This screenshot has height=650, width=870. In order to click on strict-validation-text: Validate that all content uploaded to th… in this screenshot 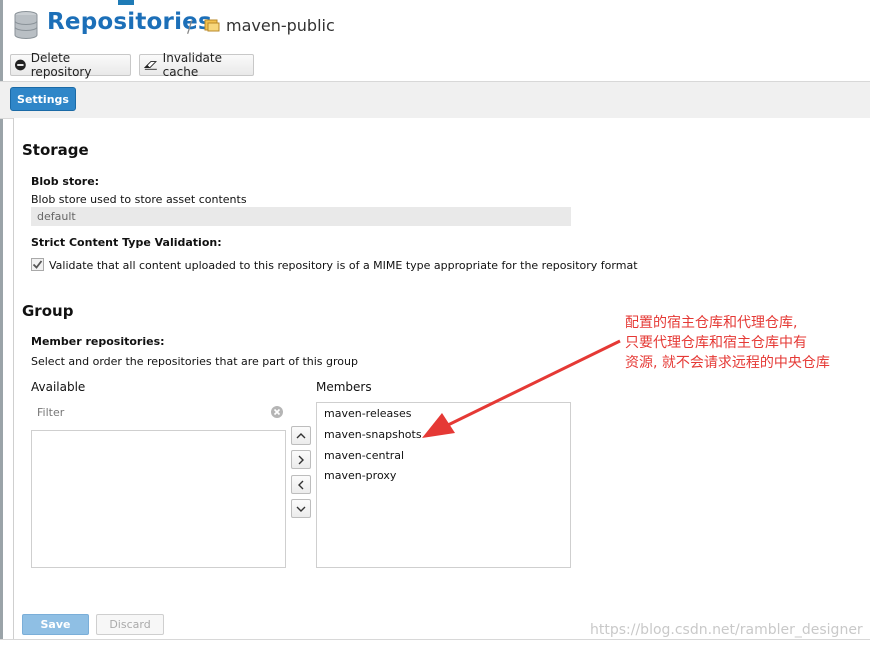, I will do `click(343, 265)`.